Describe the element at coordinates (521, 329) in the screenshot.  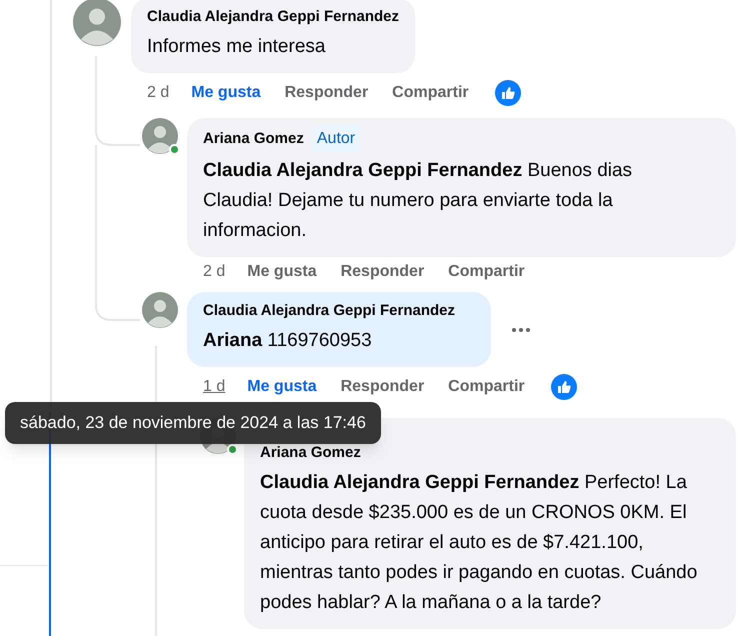
I see `more-options-icon` at that location.